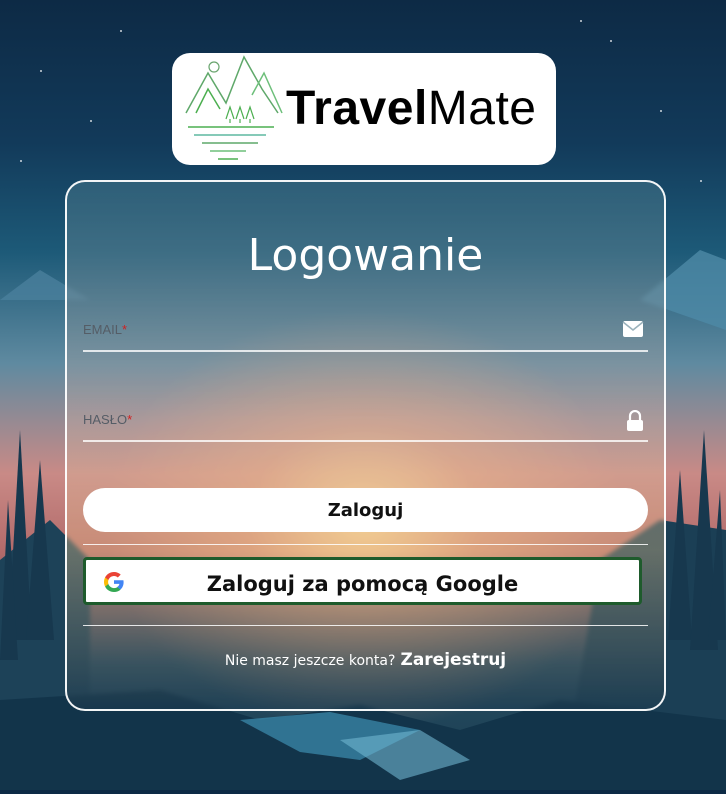 The height and width of the screenshot is (794, 726). Describe the element at coordinates (482, 108) in the screenshot. I see `brand-name-thin: Mate` at that location.